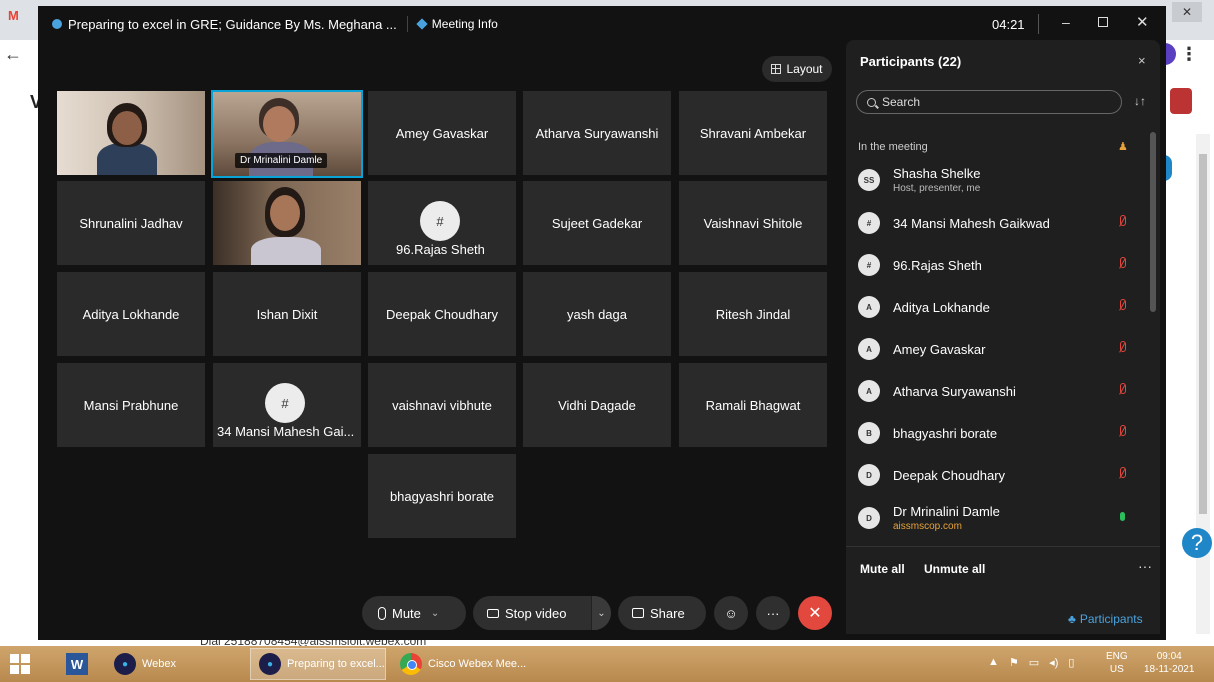 Image resolution: width=1214 pixels, height=682 pixels. What do you see at coordinates (414, 613) in the screenshot?
I see `mute-button: Mute ⌄` at bounding box center [414, 613].